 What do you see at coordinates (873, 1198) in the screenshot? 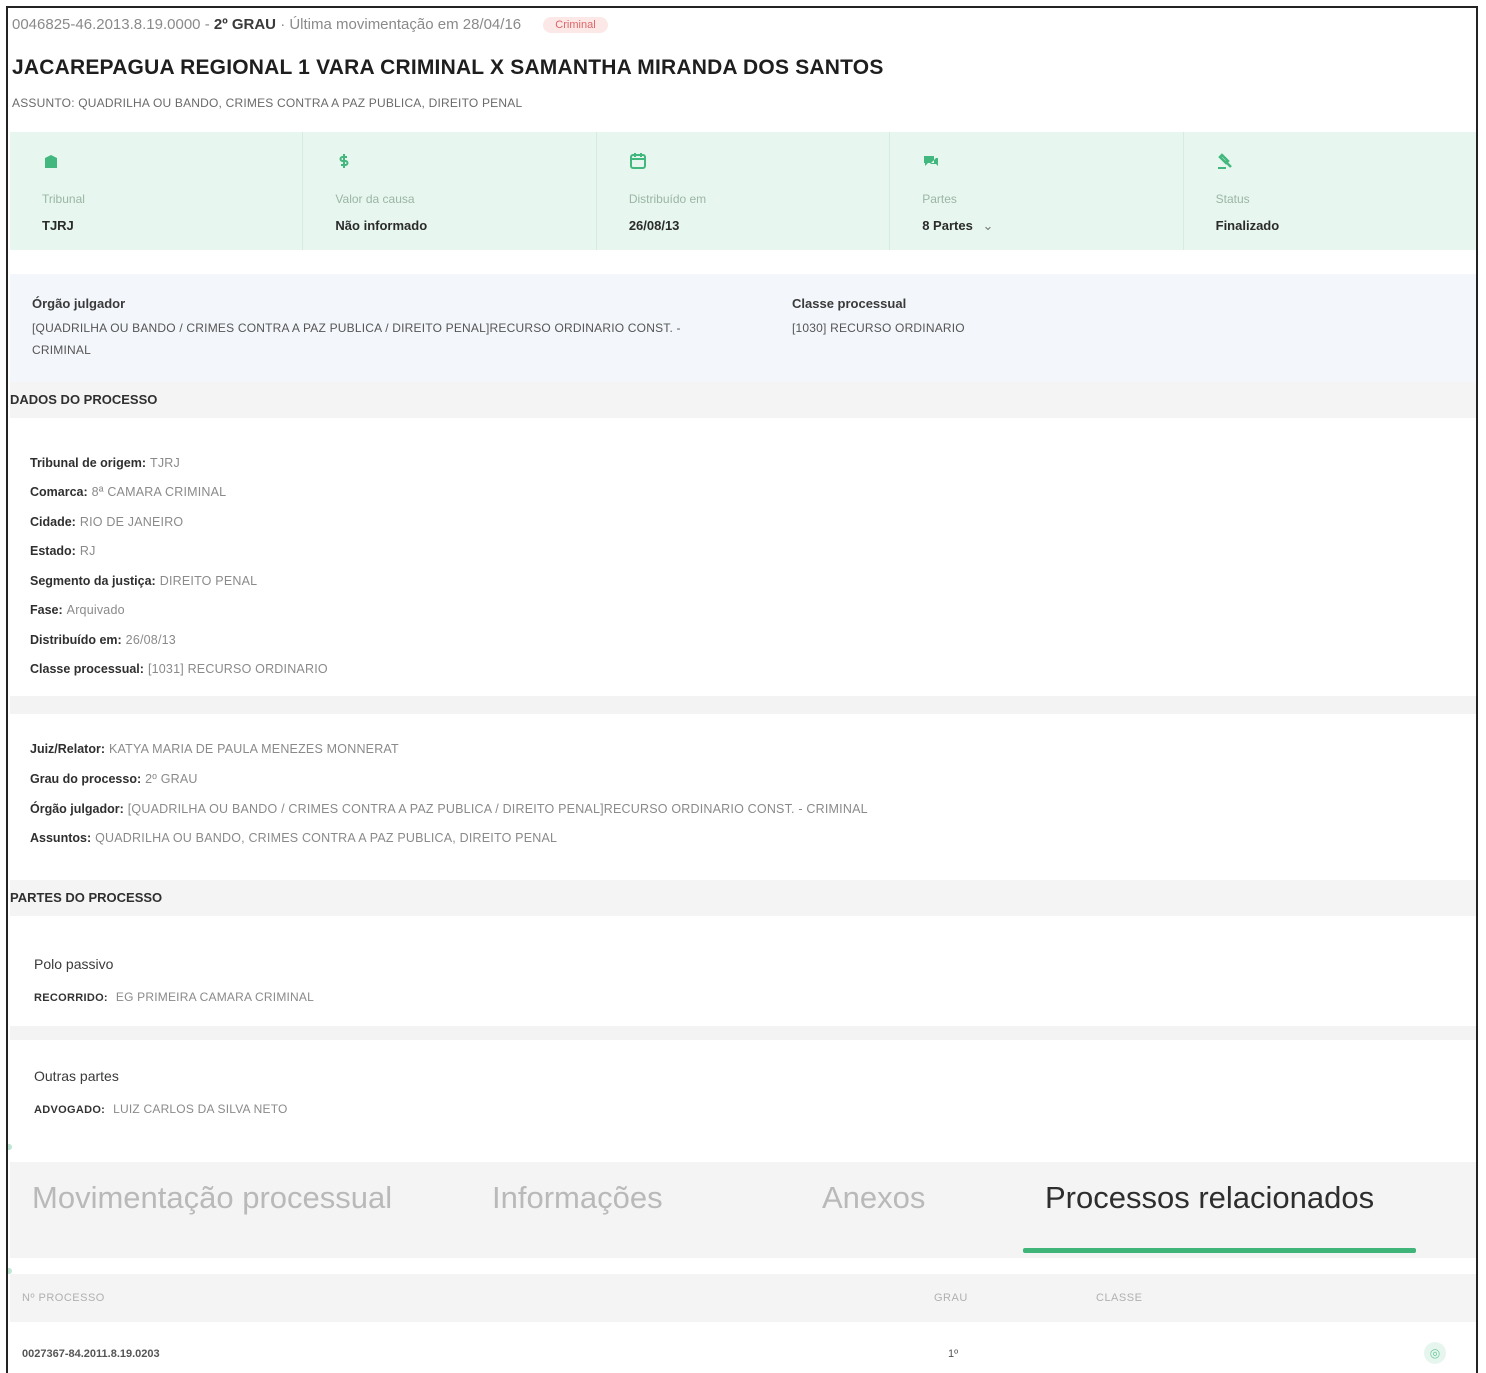
I see `tab-anexos: Anexos` at bounding box center [873, 1198].